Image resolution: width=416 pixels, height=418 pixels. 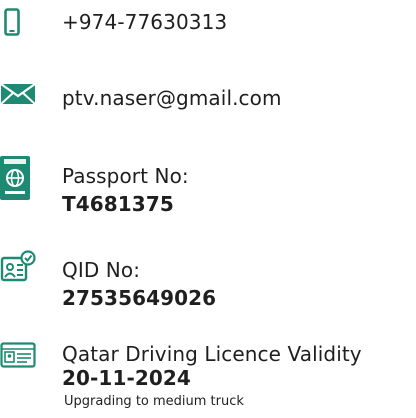 What do you see at coordinates (101, 270) in the screenshot?
I see `qid-label: QID No:` at bounding box center [101, 270].